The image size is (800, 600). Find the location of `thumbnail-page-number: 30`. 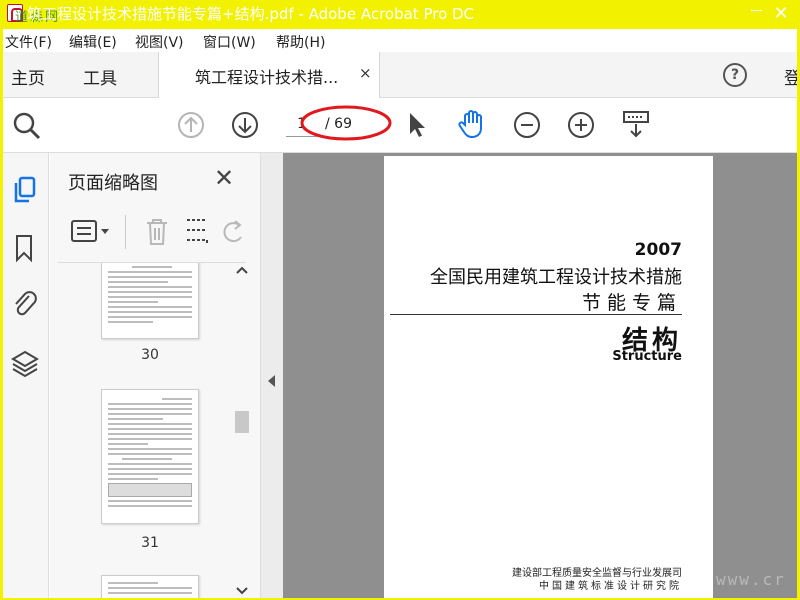

thumbnail-page-number: 30 is located at coordinates (150, 355).